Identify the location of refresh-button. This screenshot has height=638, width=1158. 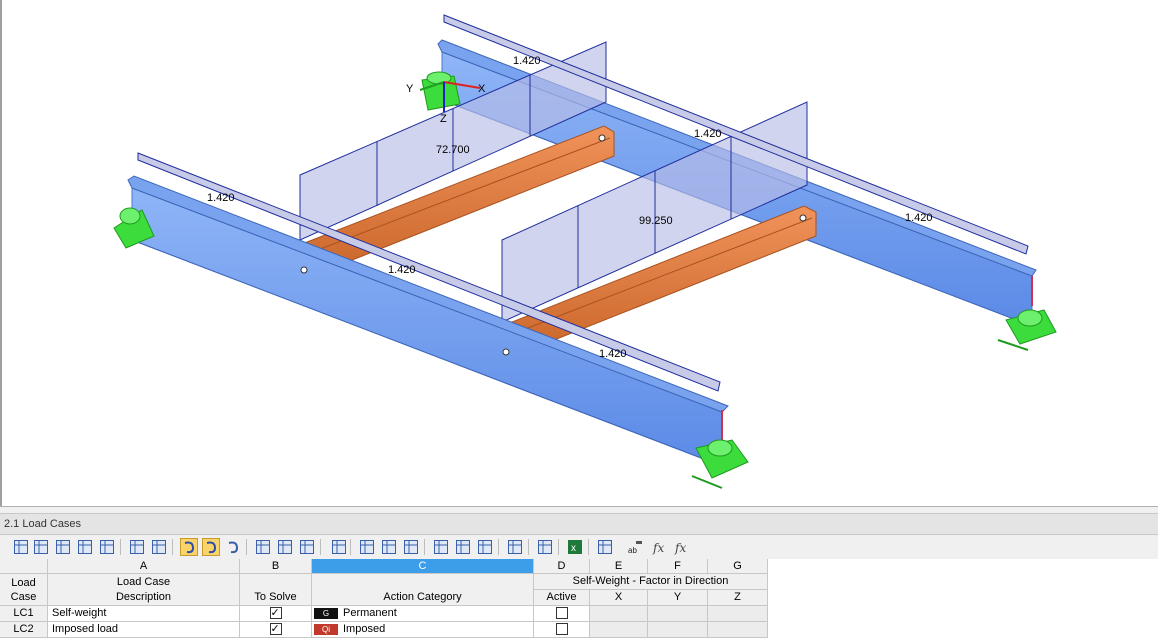
(233, 547).